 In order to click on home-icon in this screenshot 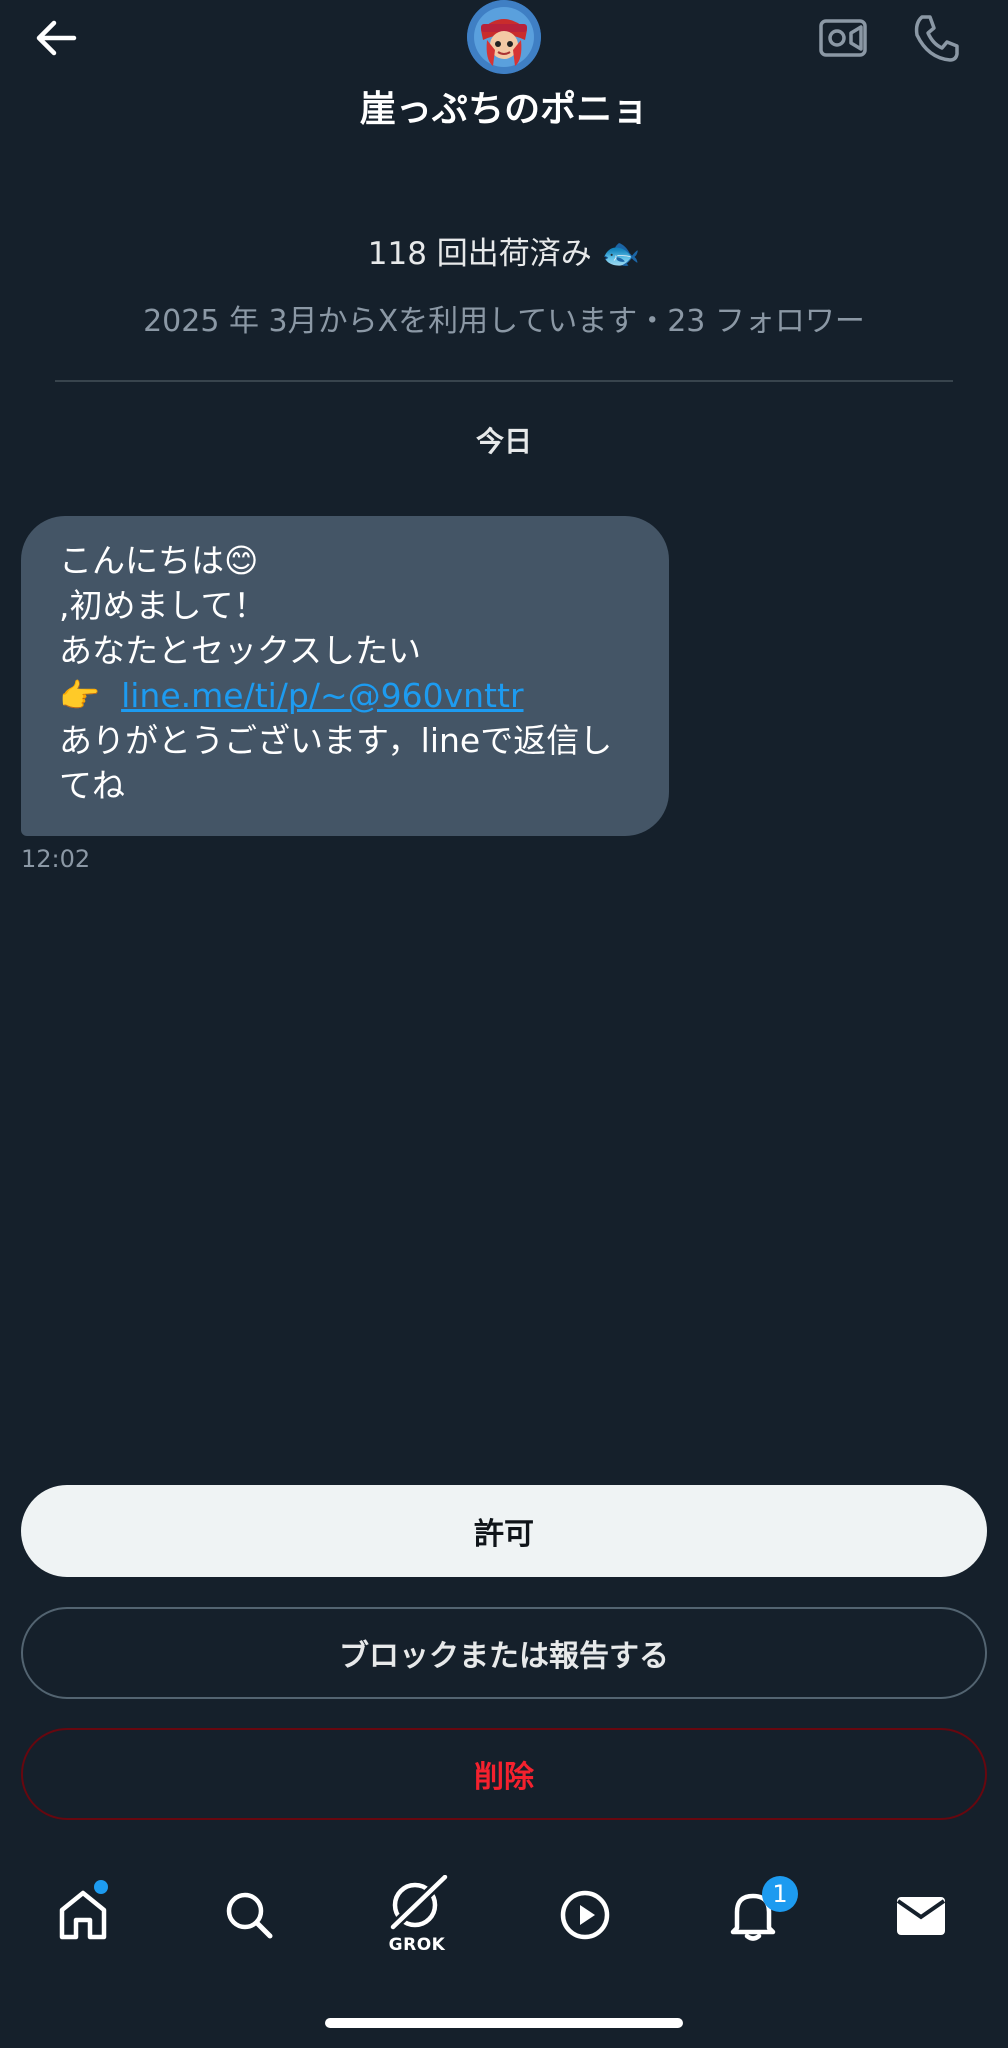, I will do `click(83, 1915)`.